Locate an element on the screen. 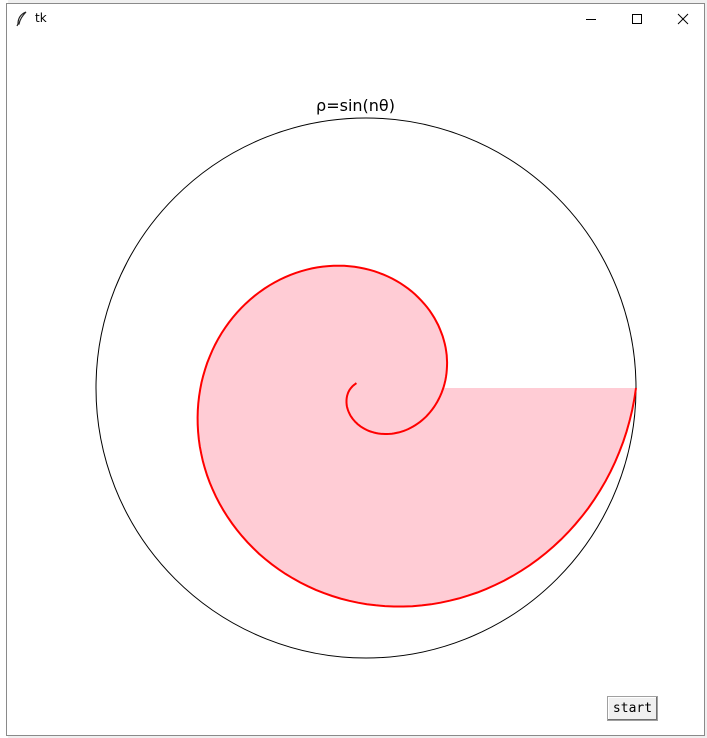 The image size is (707, 738). feather-icon is located at coordinates (21, 19).